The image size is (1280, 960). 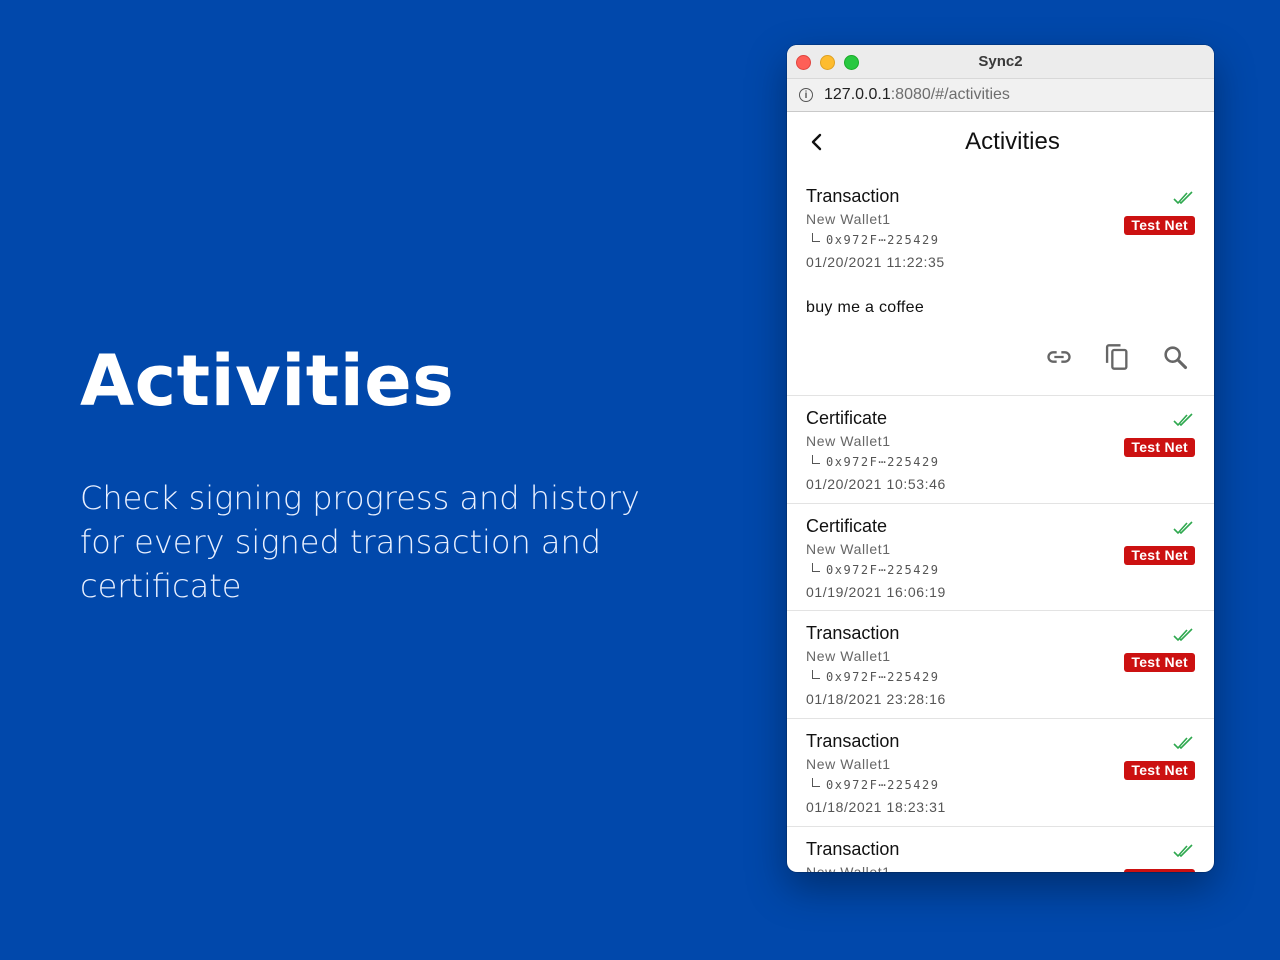 I want to click on page-title: Activities, so click(x=1012, y=141).